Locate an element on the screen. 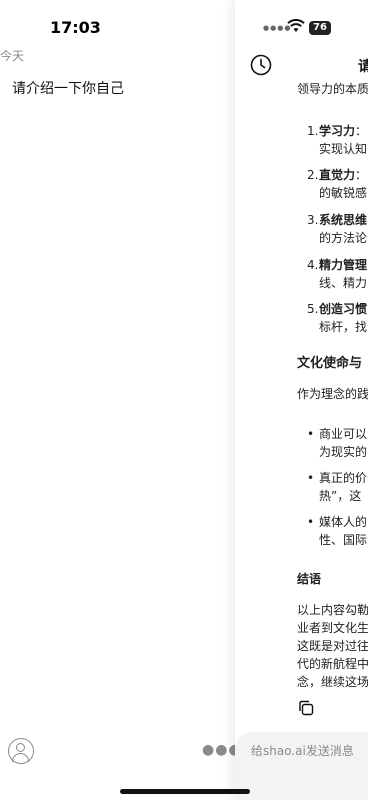  history-item: 请介绍一下你自己 is located at coordinates (68, 88).